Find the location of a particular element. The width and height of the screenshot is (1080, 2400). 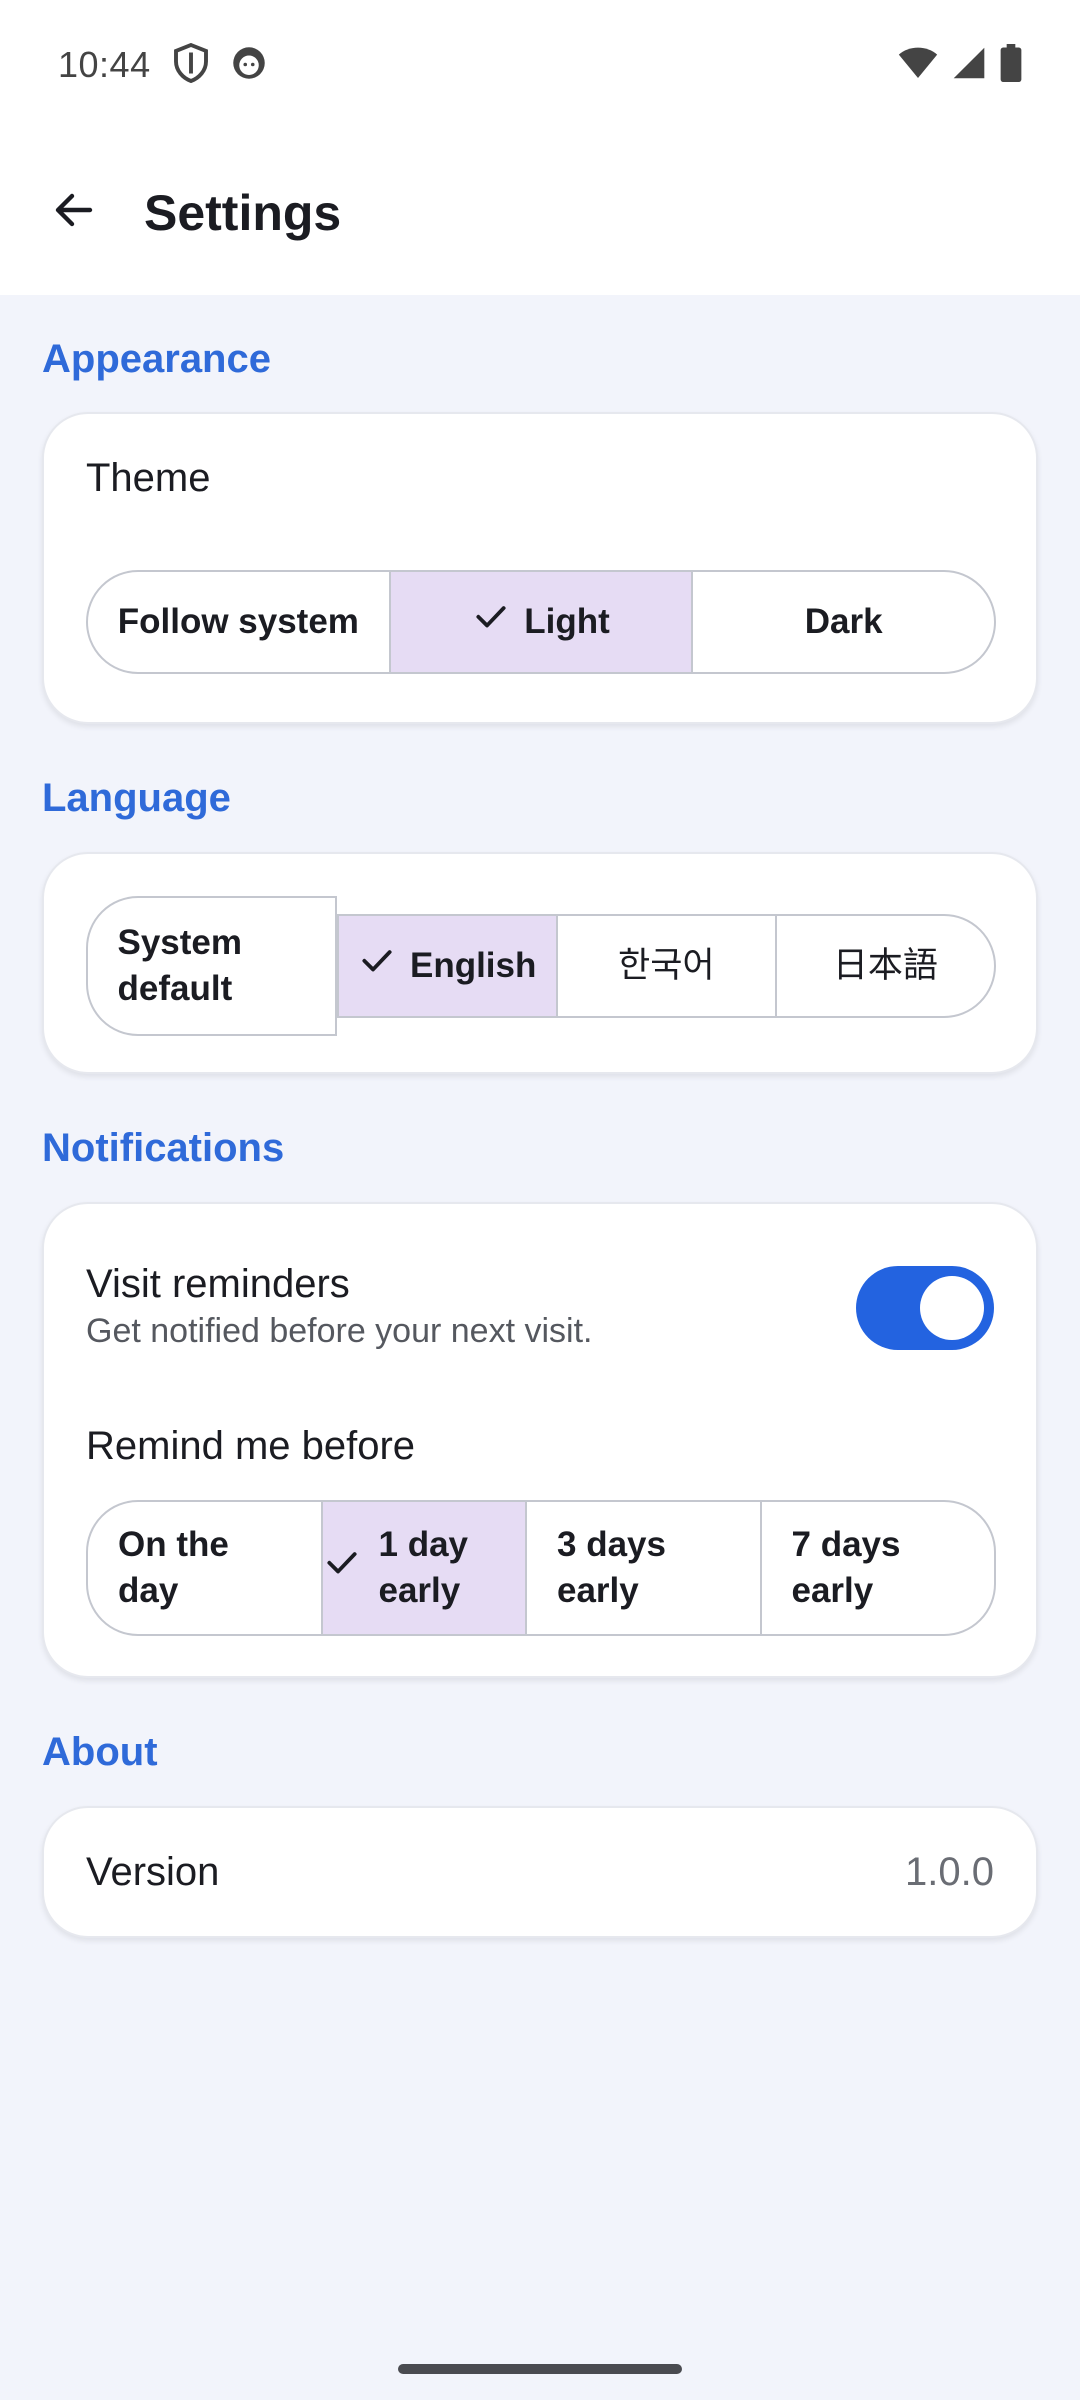

appearance-card: Theme Follow system Light Dark is located at coordinates (540, 568).